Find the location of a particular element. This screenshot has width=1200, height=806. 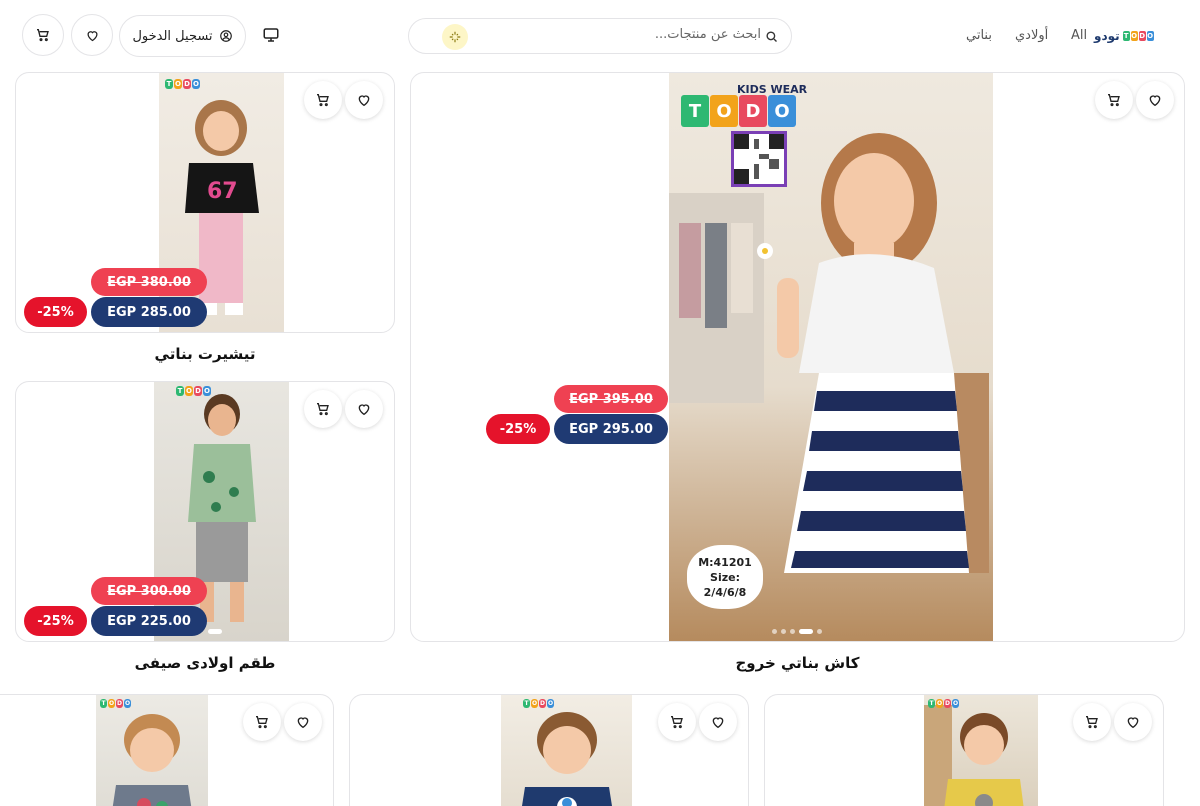

nav-boys: أولادي is located at coordinates (1031, 35).